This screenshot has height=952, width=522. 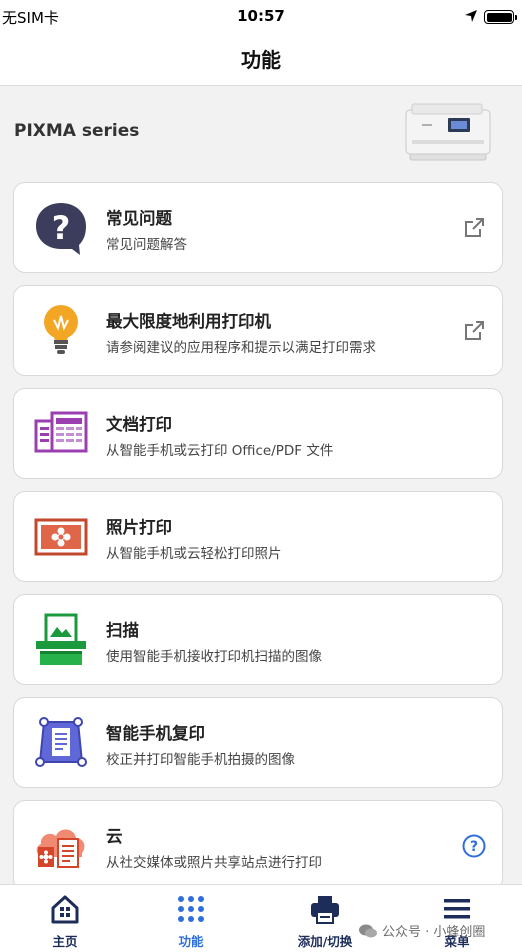 I want to click on card-title: 照片打印, so click(x=139, y=527).